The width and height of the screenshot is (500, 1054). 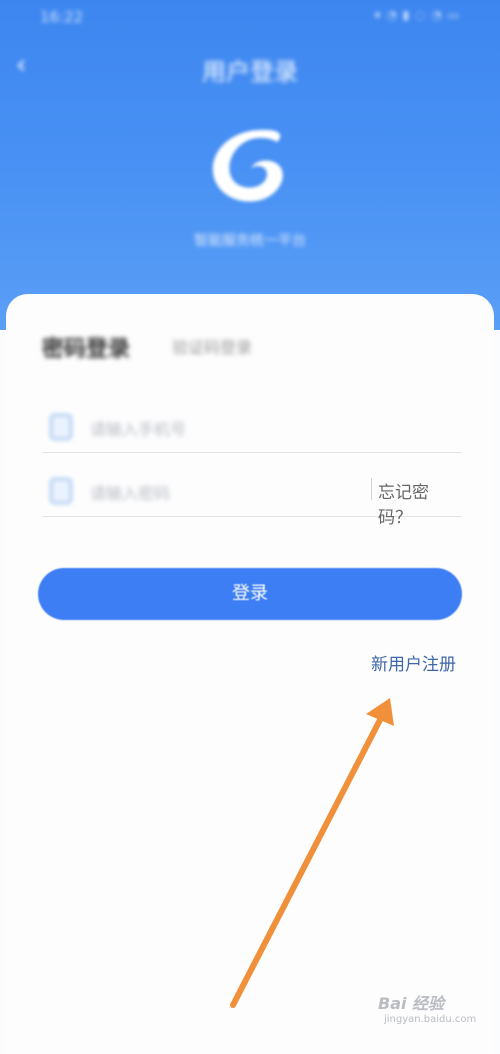 What do you see at coordinates (61, 427) in the screenshot?
I see `phone-icon` at bounding box center [61, 427].